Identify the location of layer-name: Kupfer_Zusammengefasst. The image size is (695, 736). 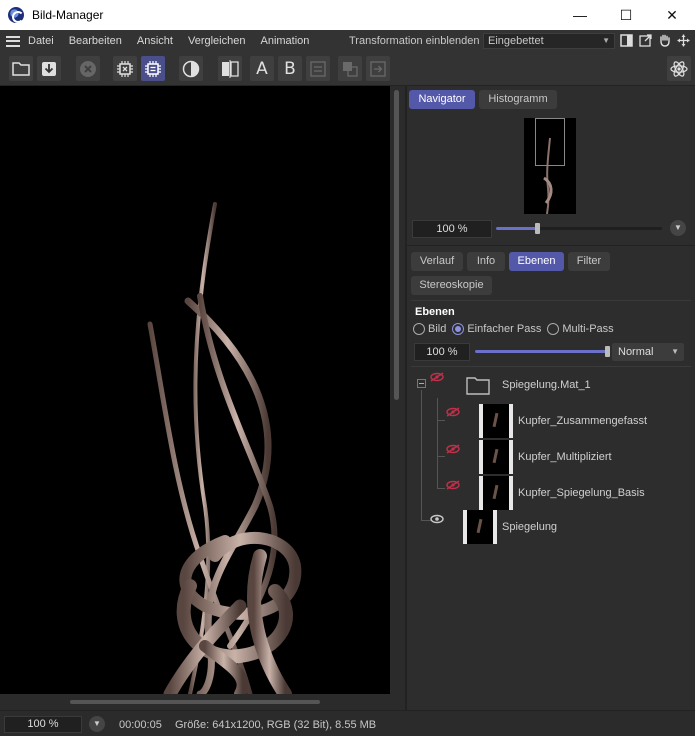
(582, 421).